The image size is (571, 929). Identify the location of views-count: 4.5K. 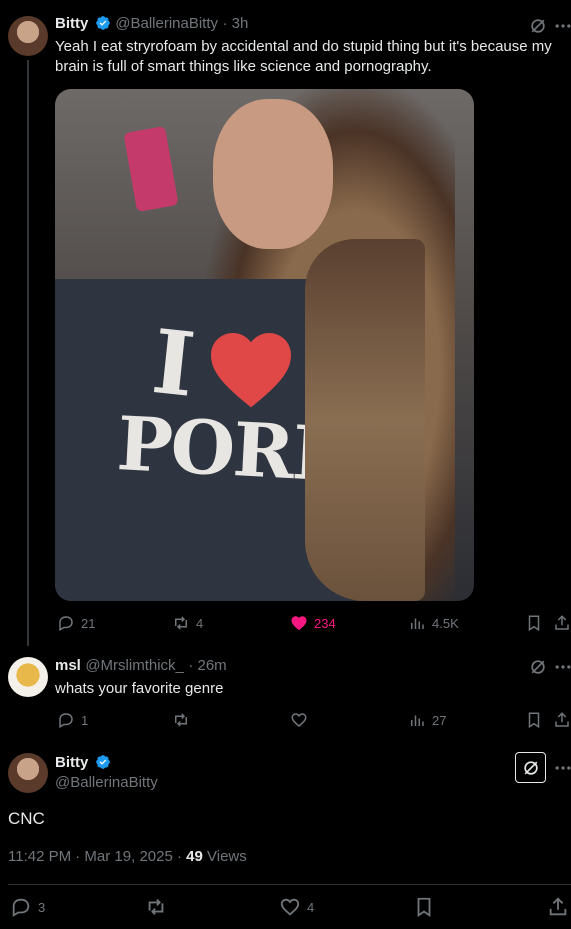
(445, 623).